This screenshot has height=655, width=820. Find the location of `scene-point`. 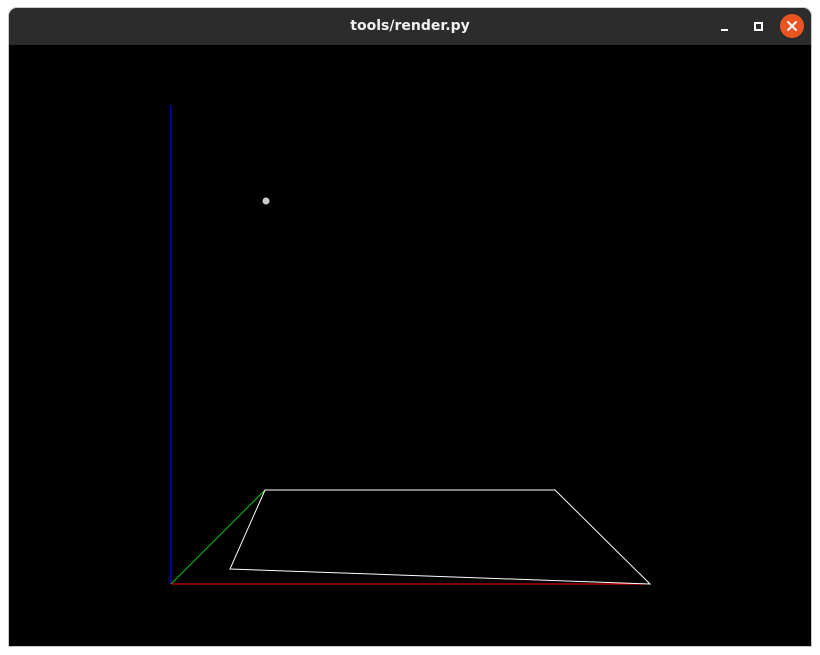

scene-point is located at coordinates (266, 201).